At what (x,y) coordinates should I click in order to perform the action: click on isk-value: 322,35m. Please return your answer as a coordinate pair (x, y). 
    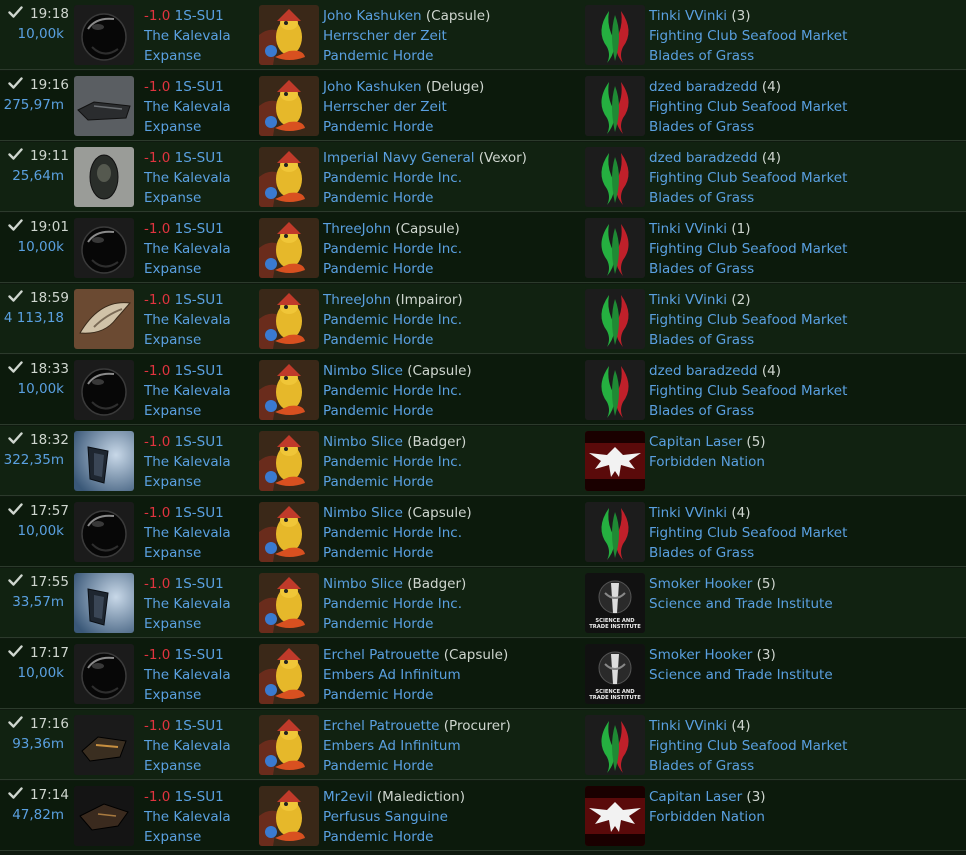
    Looking at the image, I should click on (34, 460).